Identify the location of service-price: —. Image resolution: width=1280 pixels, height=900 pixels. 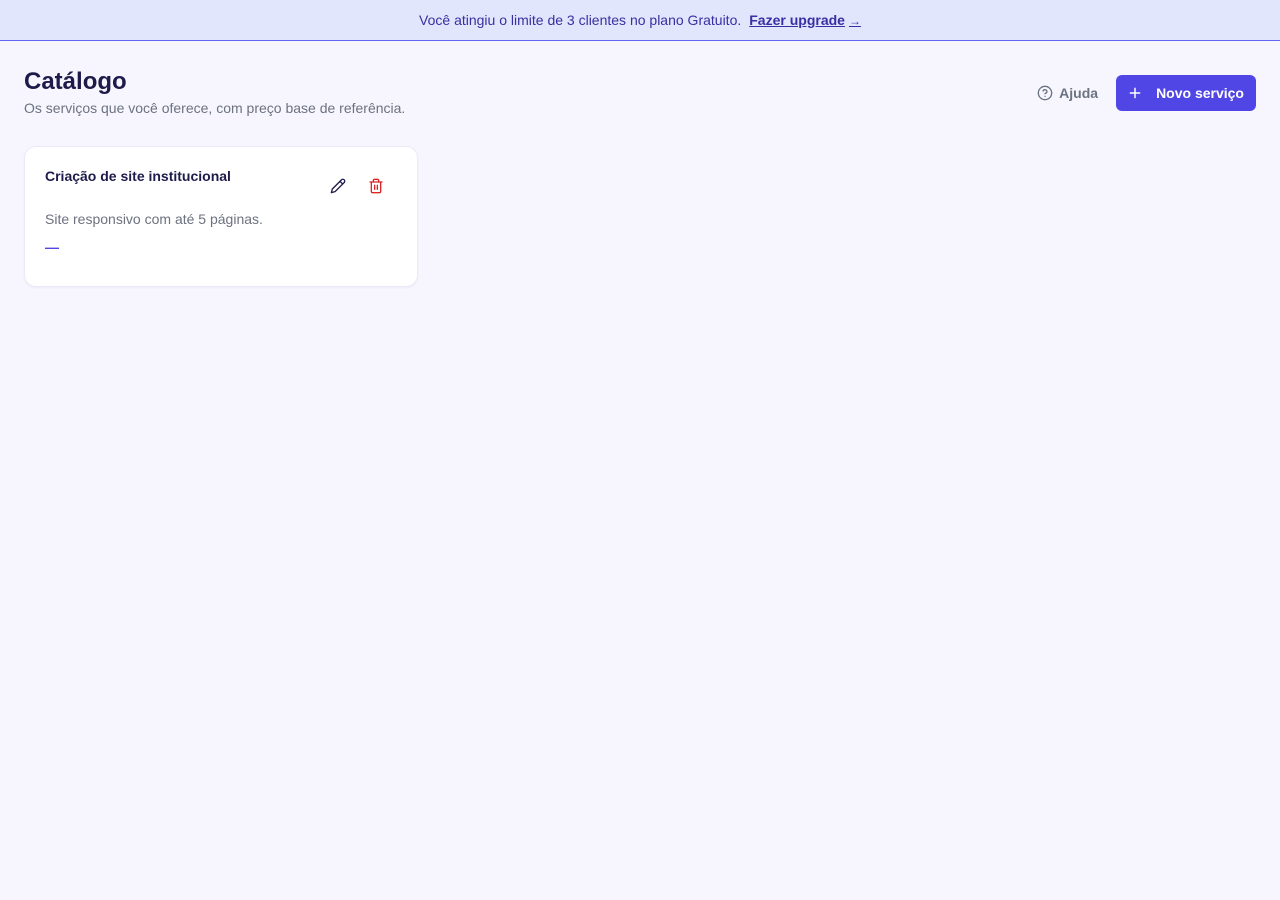
(52, 247).